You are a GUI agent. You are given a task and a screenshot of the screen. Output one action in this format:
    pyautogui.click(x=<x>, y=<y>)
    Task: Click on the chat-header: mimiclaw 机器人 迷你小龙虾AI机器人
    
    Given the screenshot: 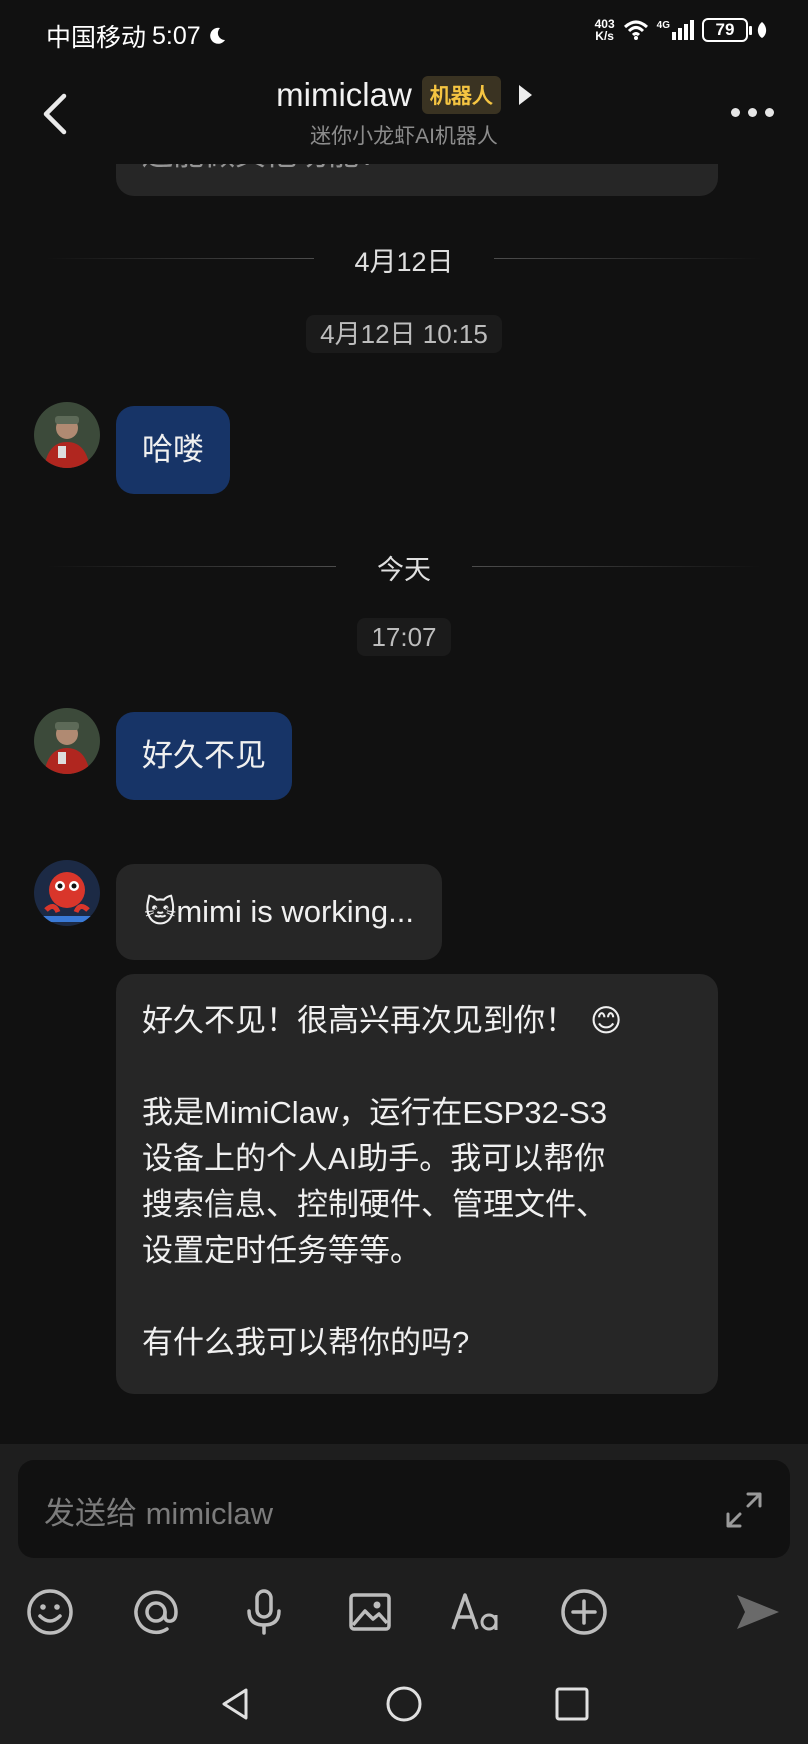 What is the action you would take?
    pyautogui.click(x=404, y=114)
    